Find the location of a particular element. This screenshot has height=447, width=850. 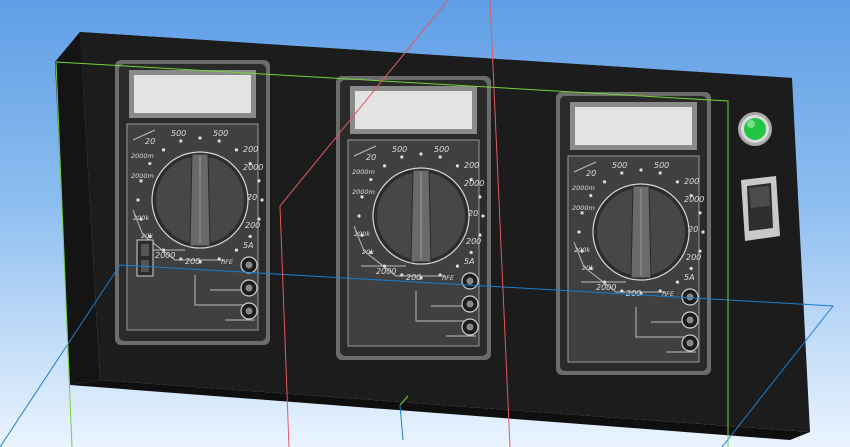

green-indicator-light is located at coordinates (755, 129).